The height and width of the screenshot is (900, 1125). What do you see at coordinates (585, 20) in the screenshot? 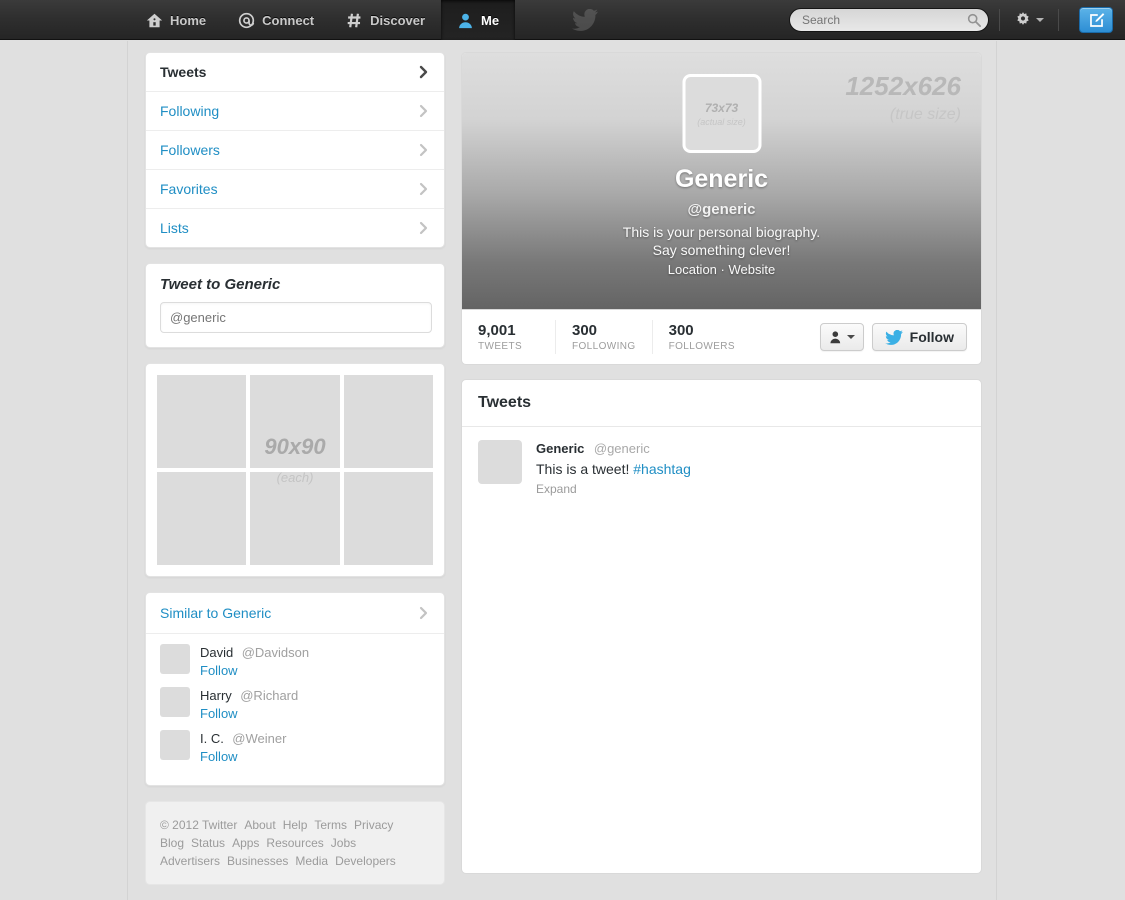
I see `twitter-bird-icon` at bounding box center [585, 20].